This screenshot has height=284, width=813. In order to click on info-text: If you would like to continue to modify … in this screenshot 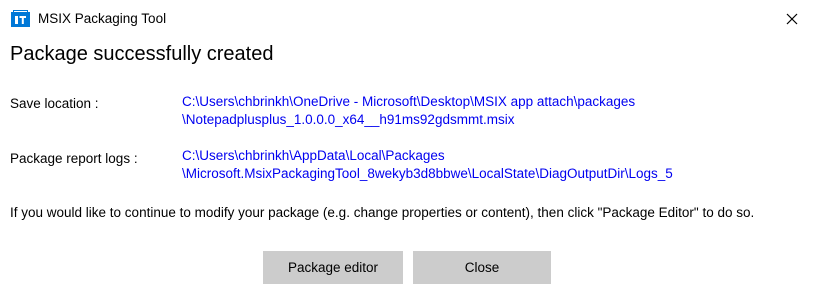, I will do `click(382, 212)`.